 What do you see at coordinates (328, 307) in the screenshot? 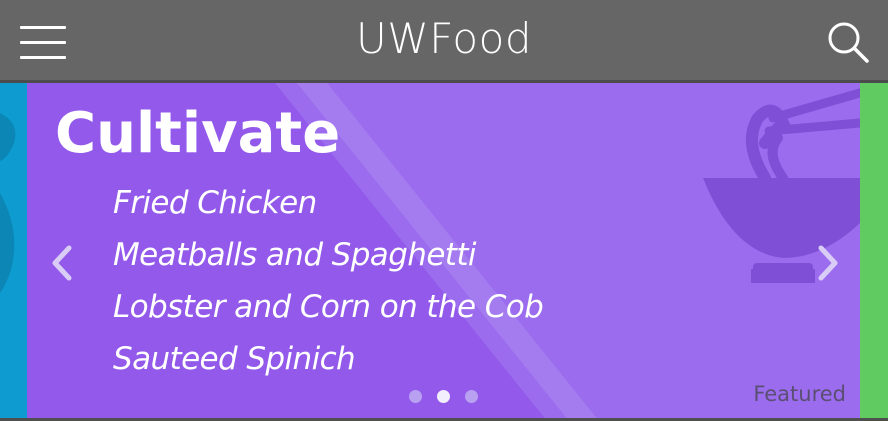
I see `menu-item: Lobster and Corn on the Cob` at bounding box center [328, 307].